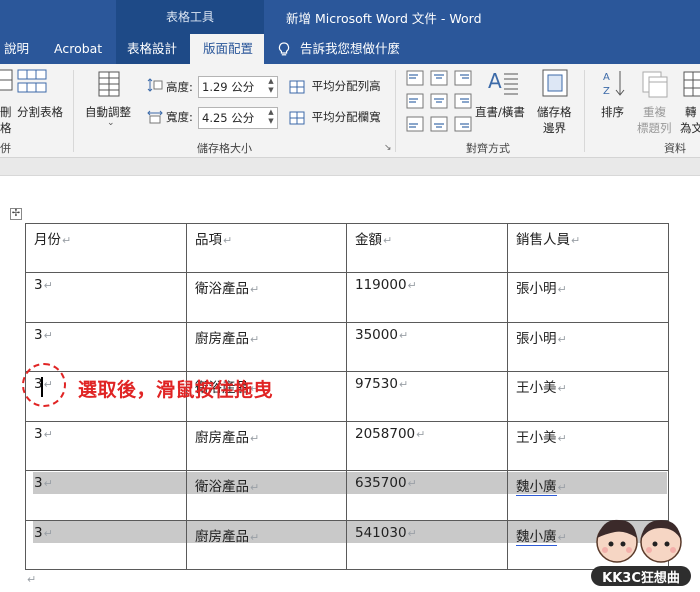 This screenshot has width=700, height=592. I want to click on width-value: 4.25 公分, so click(228, 118).